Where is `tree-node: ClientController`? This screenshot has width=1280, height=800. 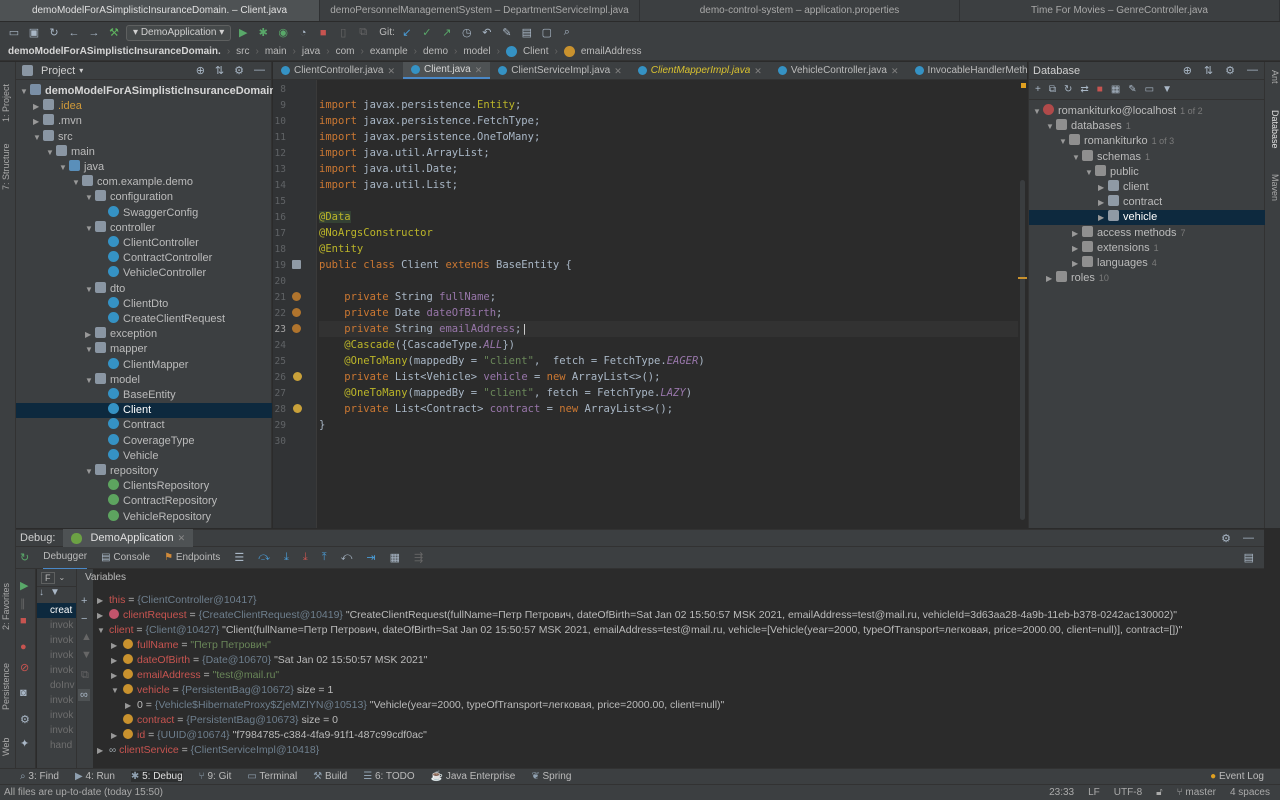 tree-node: ClientController is located at coordinates (144, 243).